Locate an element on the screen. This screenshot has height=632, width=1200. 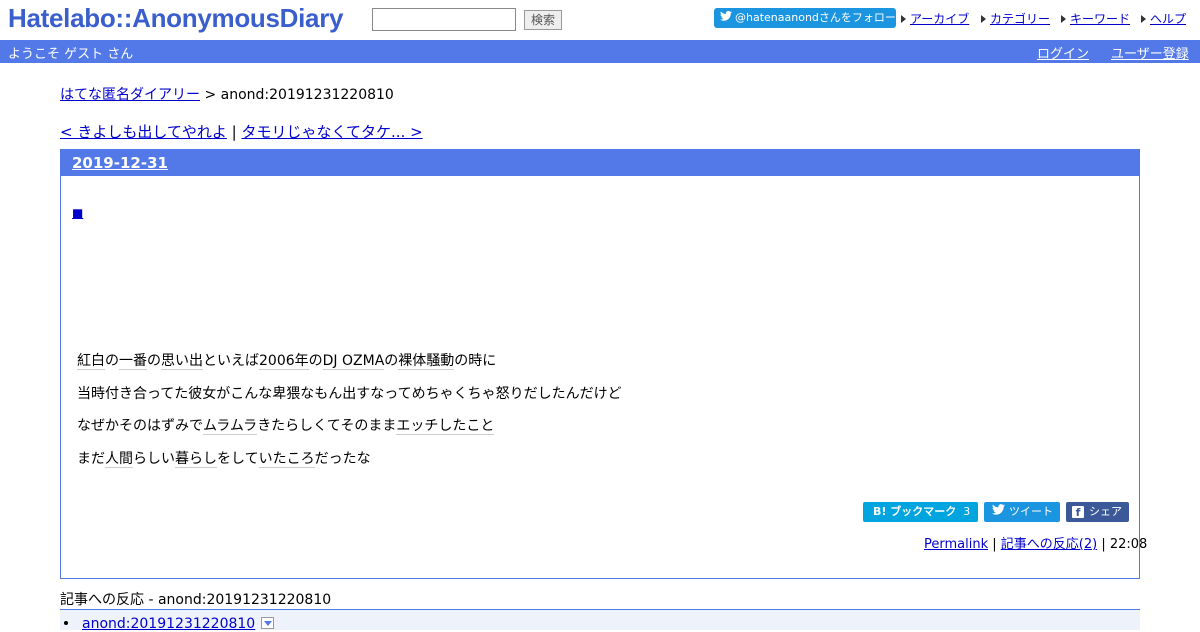
reactions-list: anond:20191231220810 is located at coordinates (600, 620).